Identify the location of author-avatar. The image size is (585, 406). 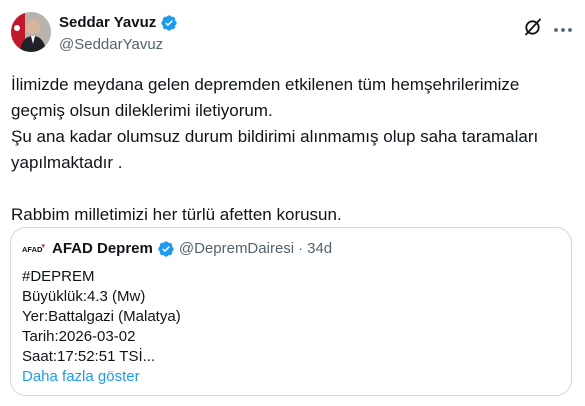
(31, 32).